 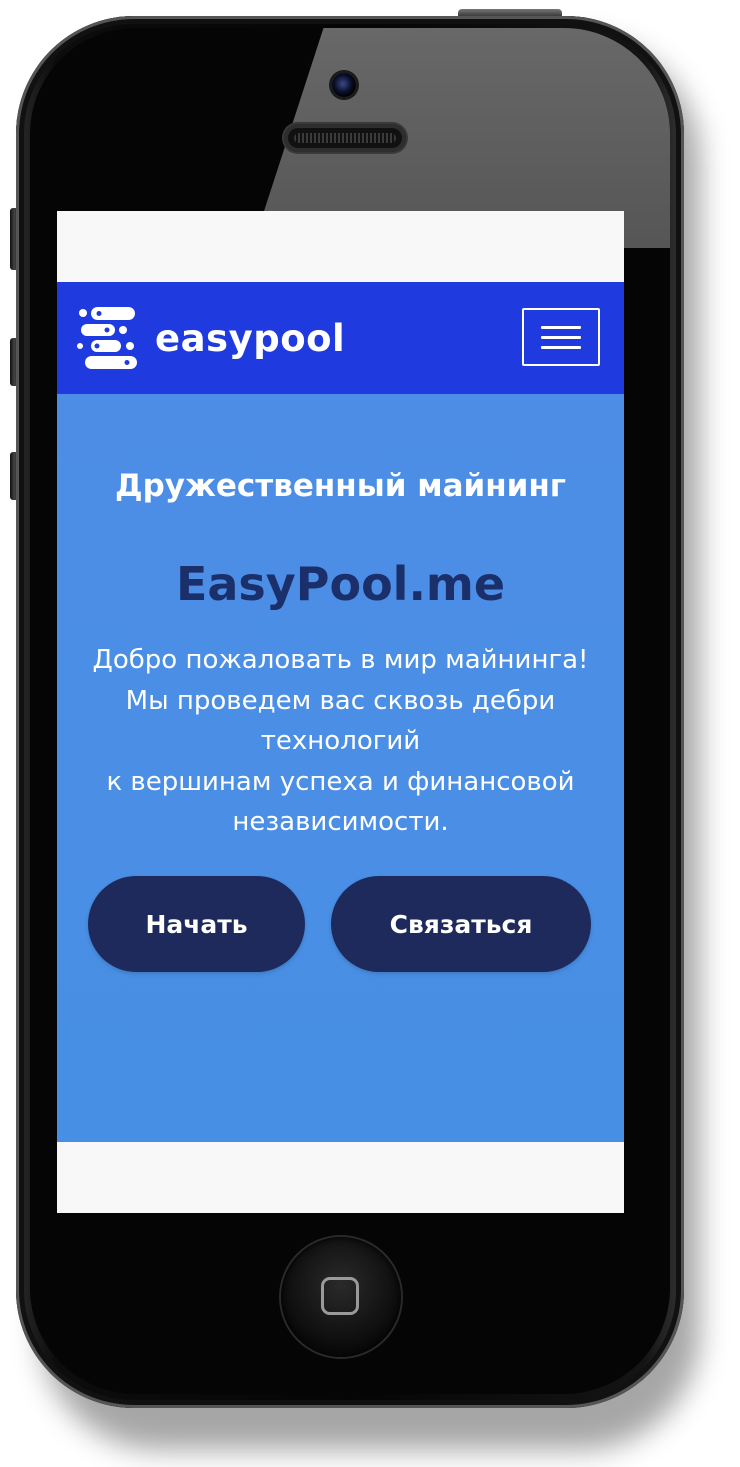 I want to click on hero-title: EasyPool.me, so click(x=340, y=584).